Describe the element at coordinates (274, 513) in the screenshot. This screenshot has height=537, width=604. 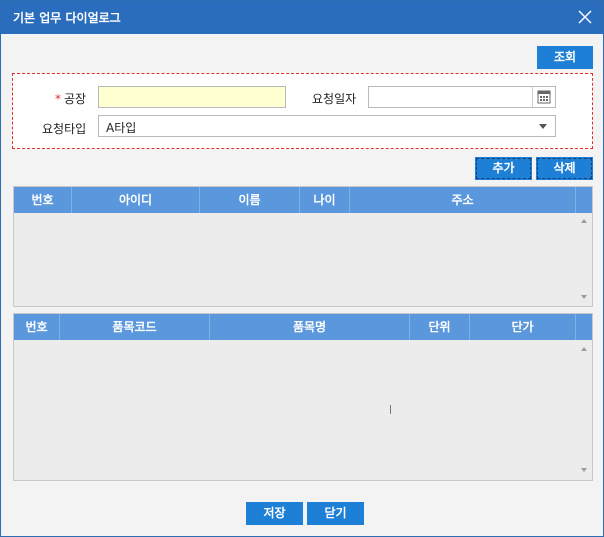
I see `save-button: 저장` at that location.